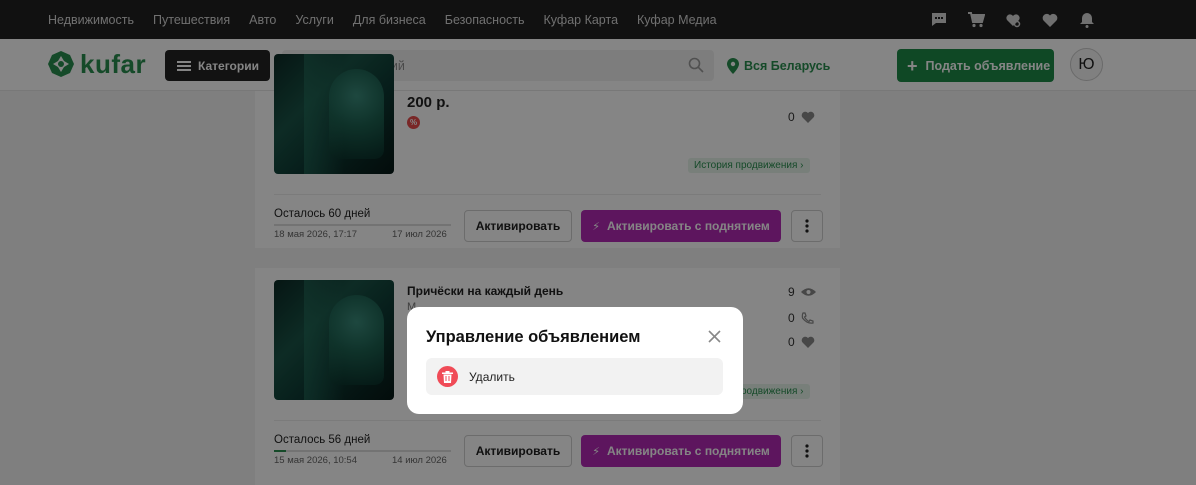 This screenshot has height=485, width=1196. Describe the element at coordinates (492, 376) in the screenshot. I see `delete-label: Удалить` at that location.